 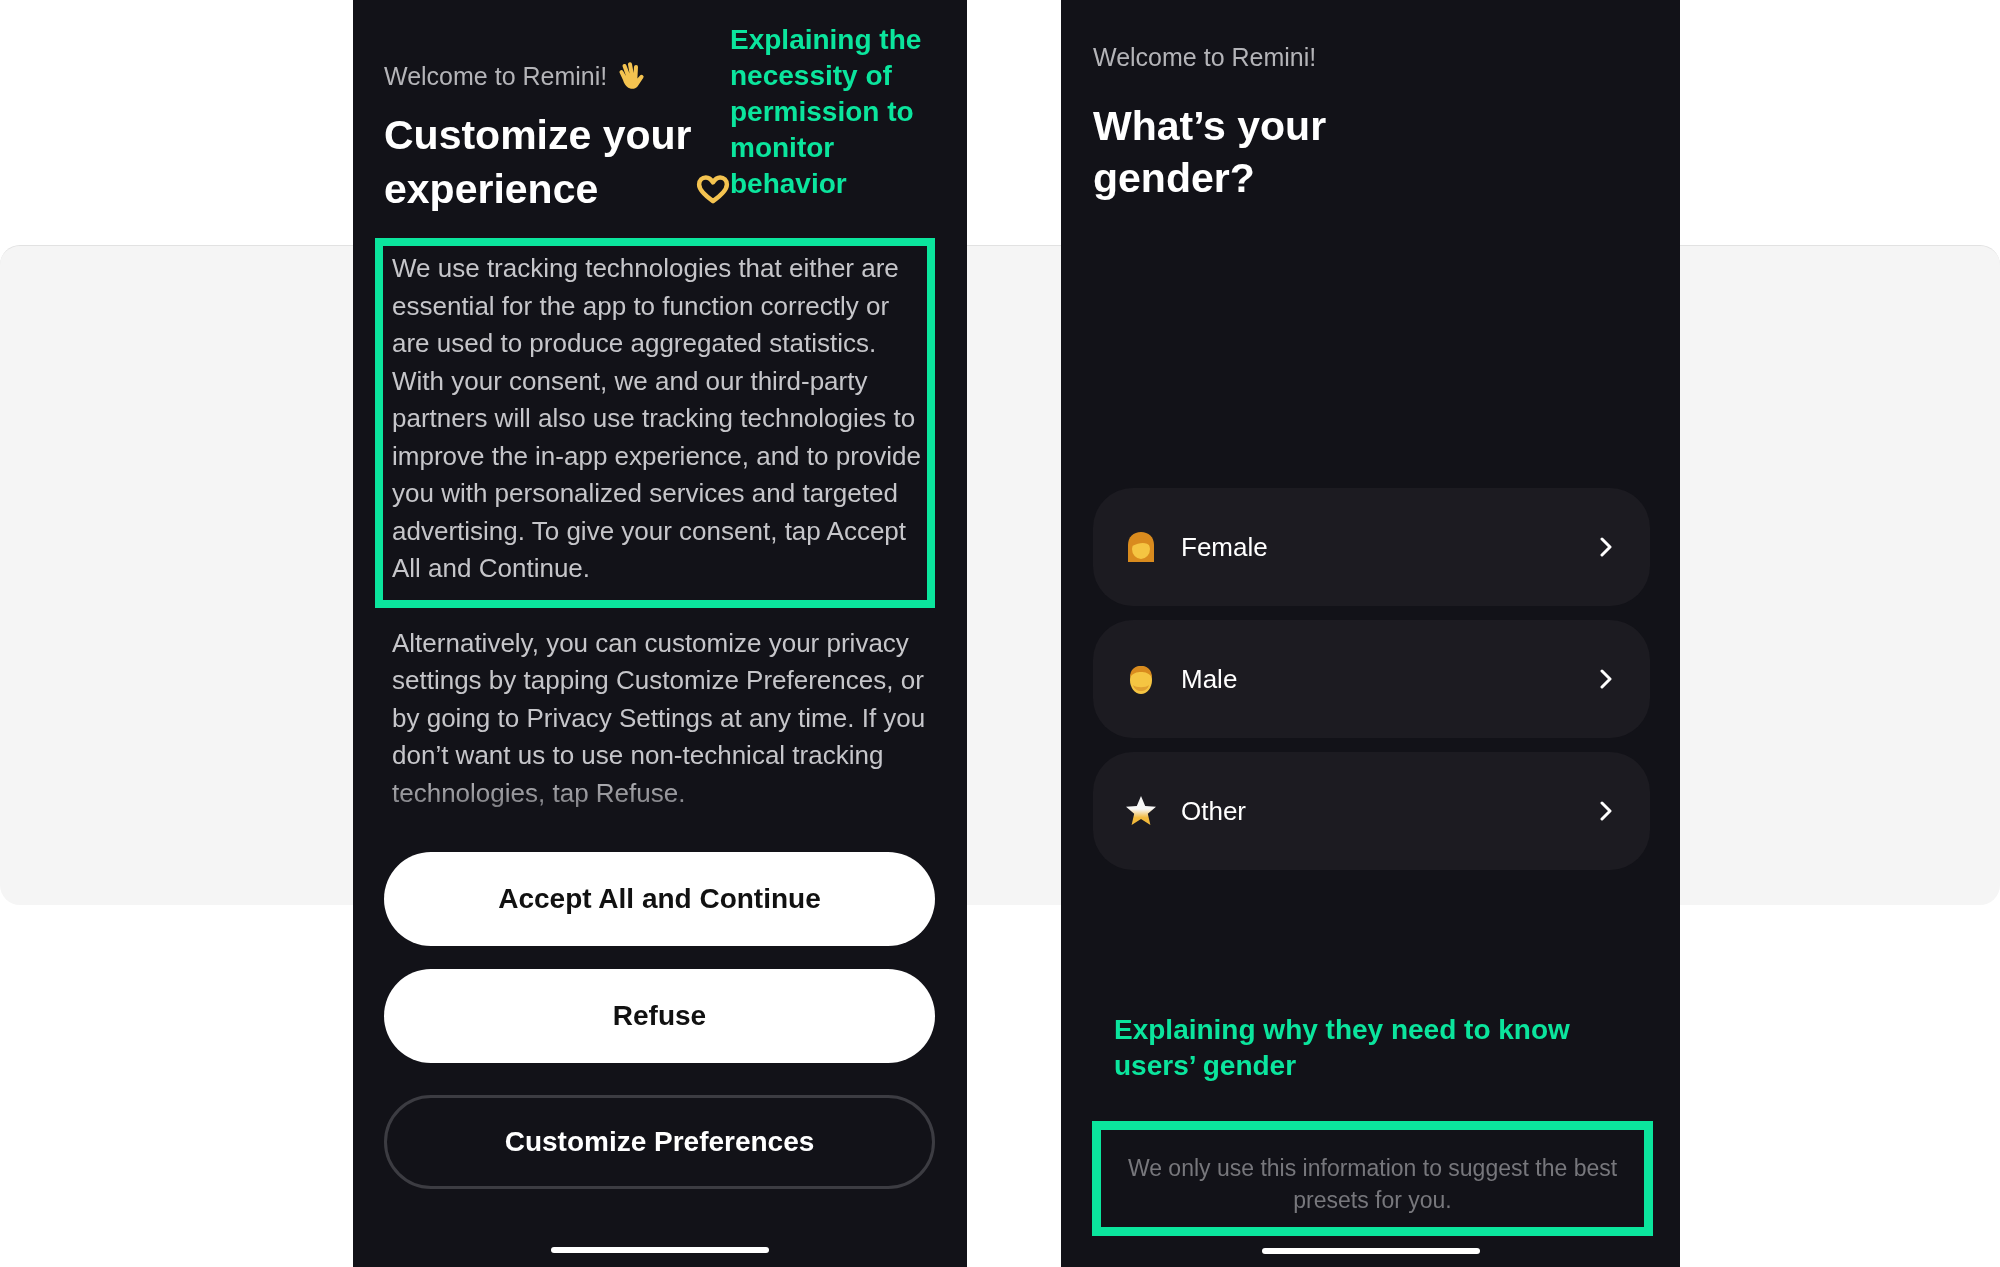 What do you see at coordinates (659, 1142) in the screenshot?
I see `outline-button: Customize Preferences` at bounding box center [659, 1142].